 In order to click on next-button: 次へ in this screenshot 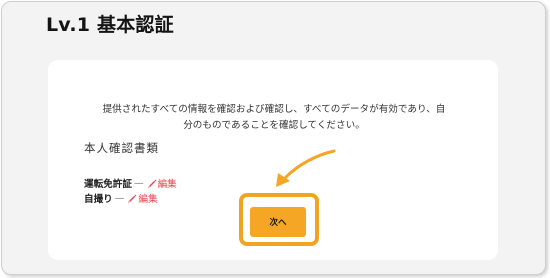, I will do `click(278, 222)`.